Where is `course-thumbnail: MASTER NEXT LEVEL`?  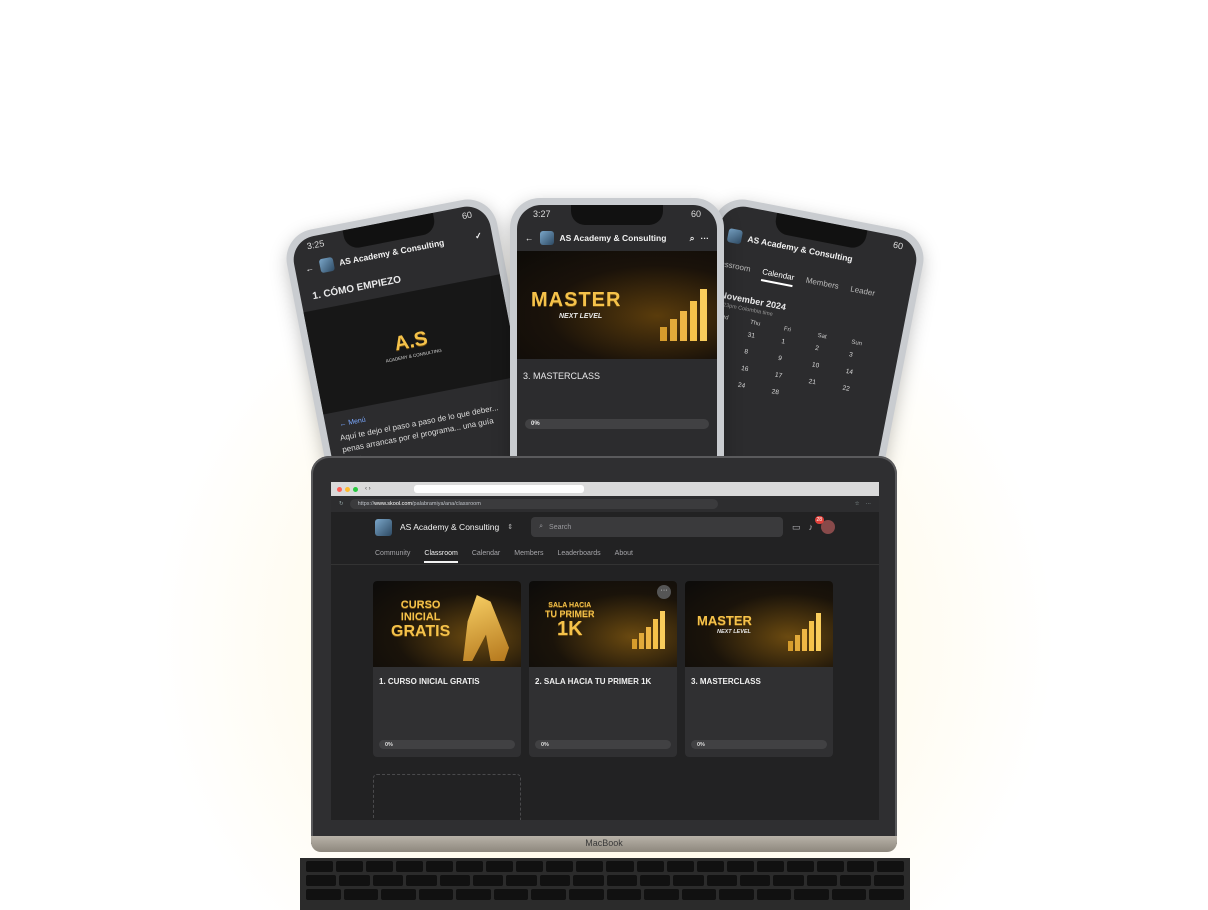 course-thumbnail: MASTER NEXT LEVEL is located at coordinates (759, 624).